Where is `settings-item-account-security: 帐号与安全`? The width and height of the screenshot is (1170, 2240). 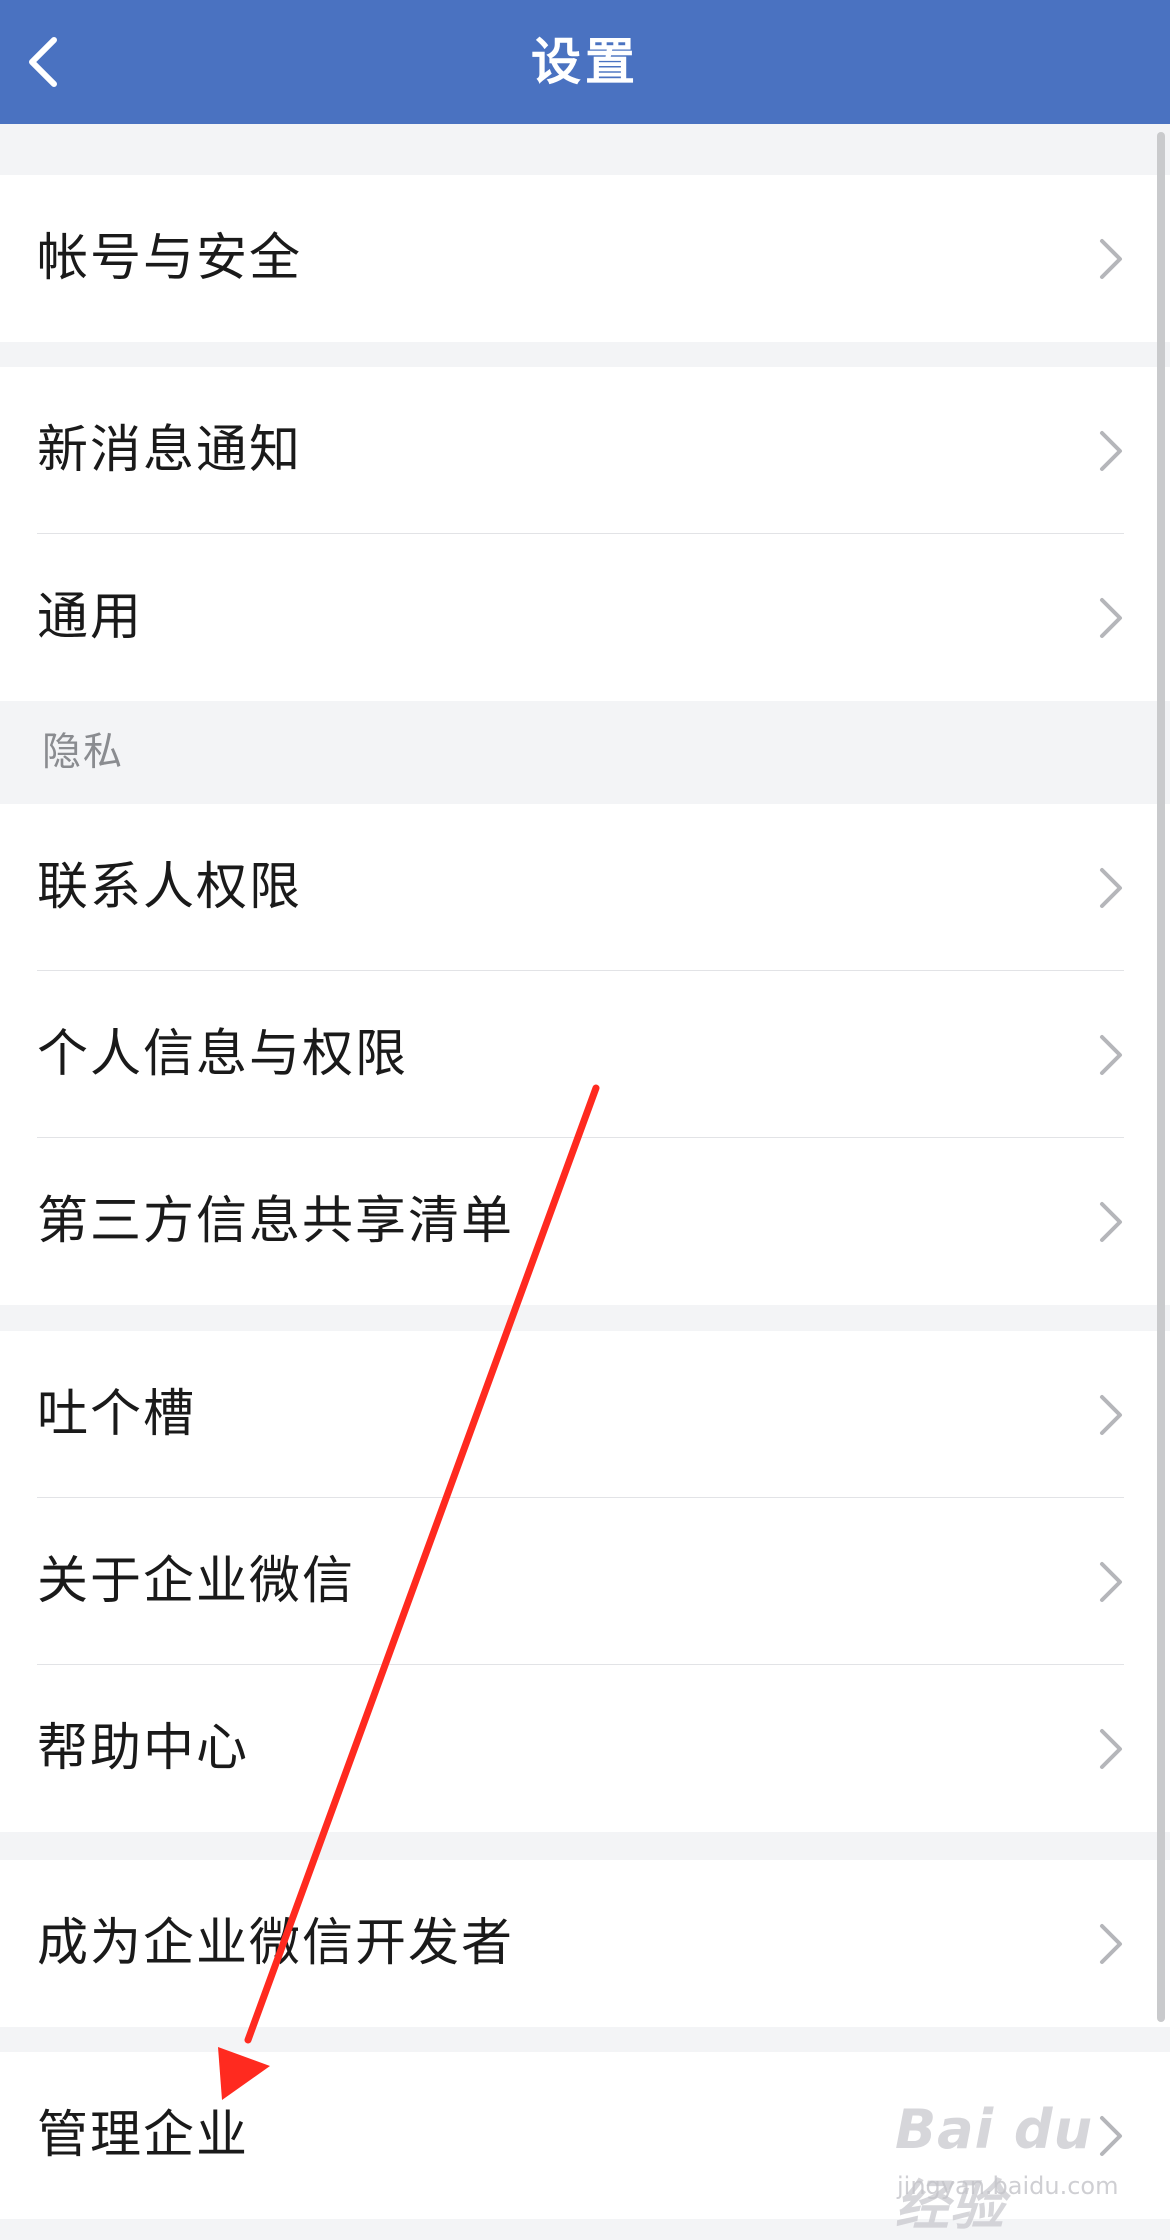
settings-item-account-security: 帐号与安全 is located at coordinates (585, 258).